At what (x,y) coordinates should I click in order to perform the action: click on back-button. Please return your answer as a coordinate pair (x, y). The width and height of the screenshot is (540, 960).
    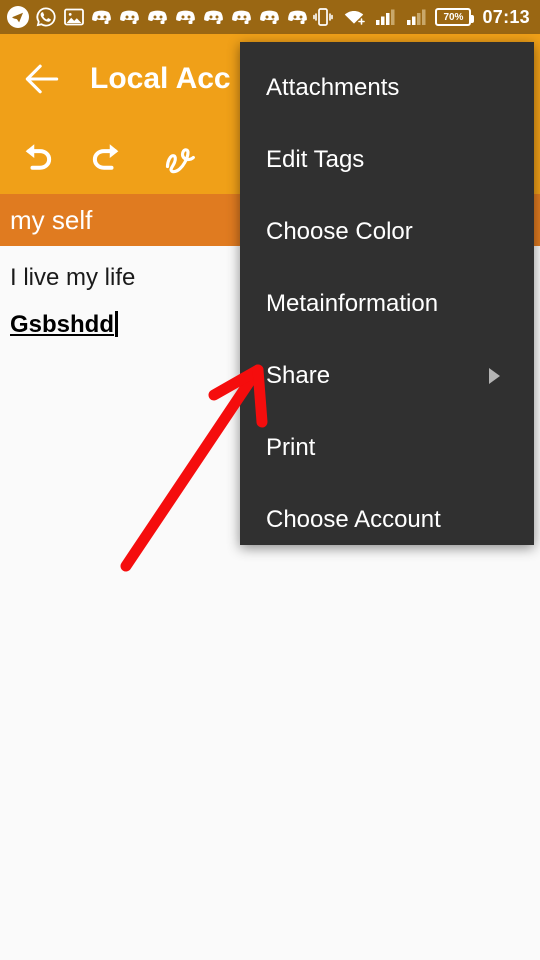
    Looking at the image, I should click on (42, 79).